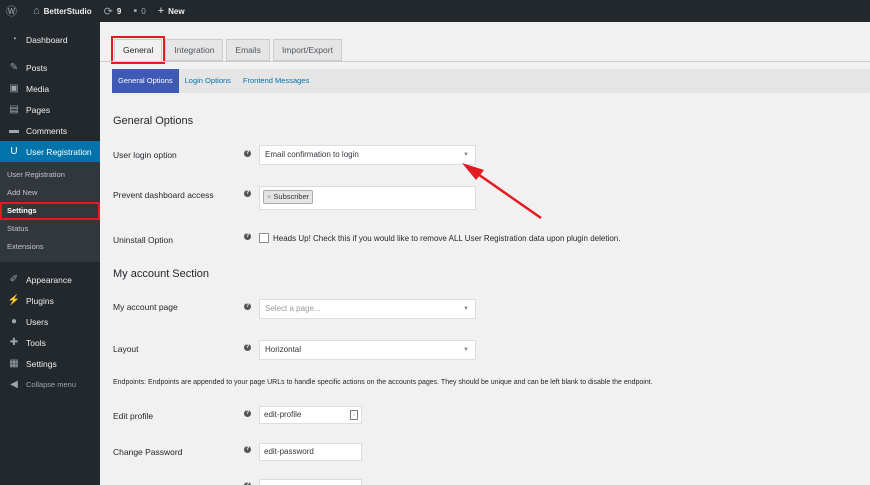  I want to click on general-options-title: General Options, so click(153, 121).